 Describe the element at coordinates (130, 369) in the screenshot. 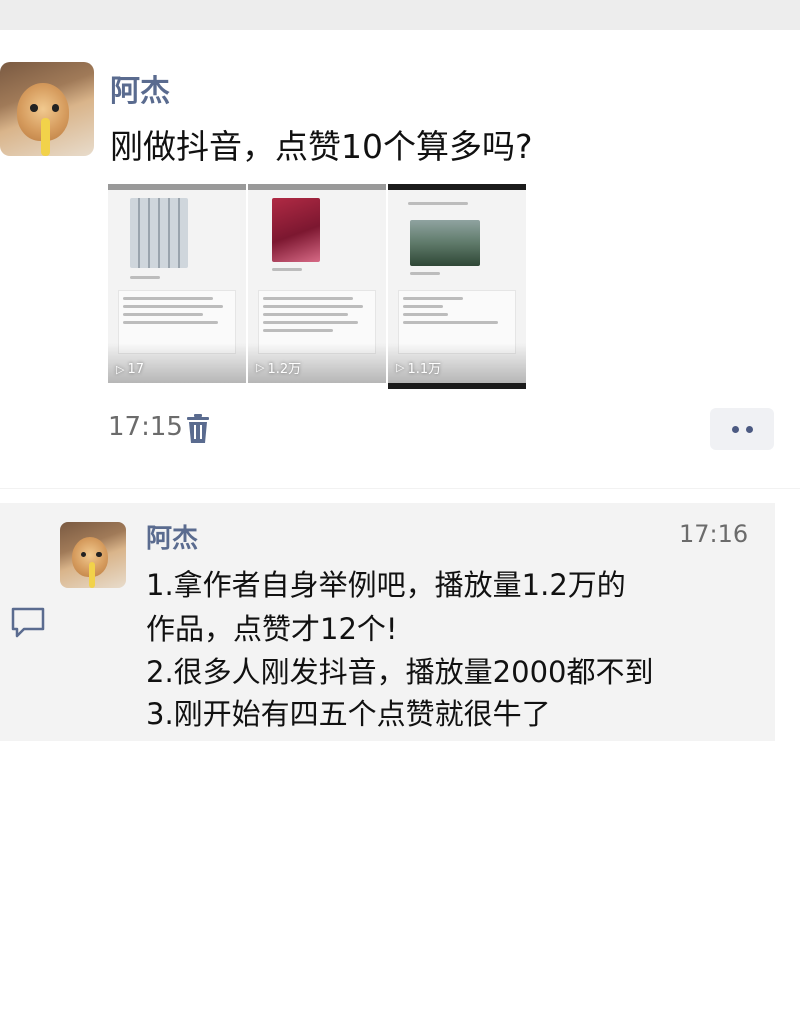

I see `play-count-1: ▷ 17` at that location.